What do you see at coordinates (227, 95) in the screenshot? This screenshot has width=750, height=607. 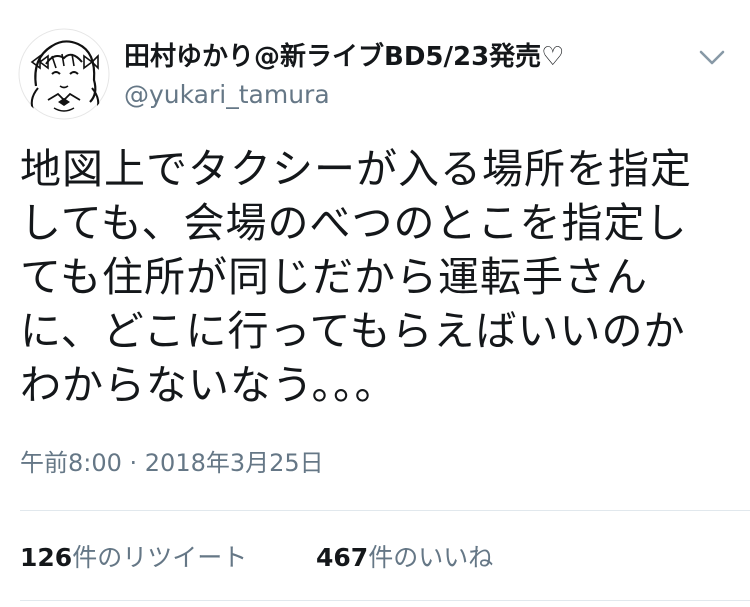 I see `author-handle: @yukari_tamura` at bounding box center [227, 95].